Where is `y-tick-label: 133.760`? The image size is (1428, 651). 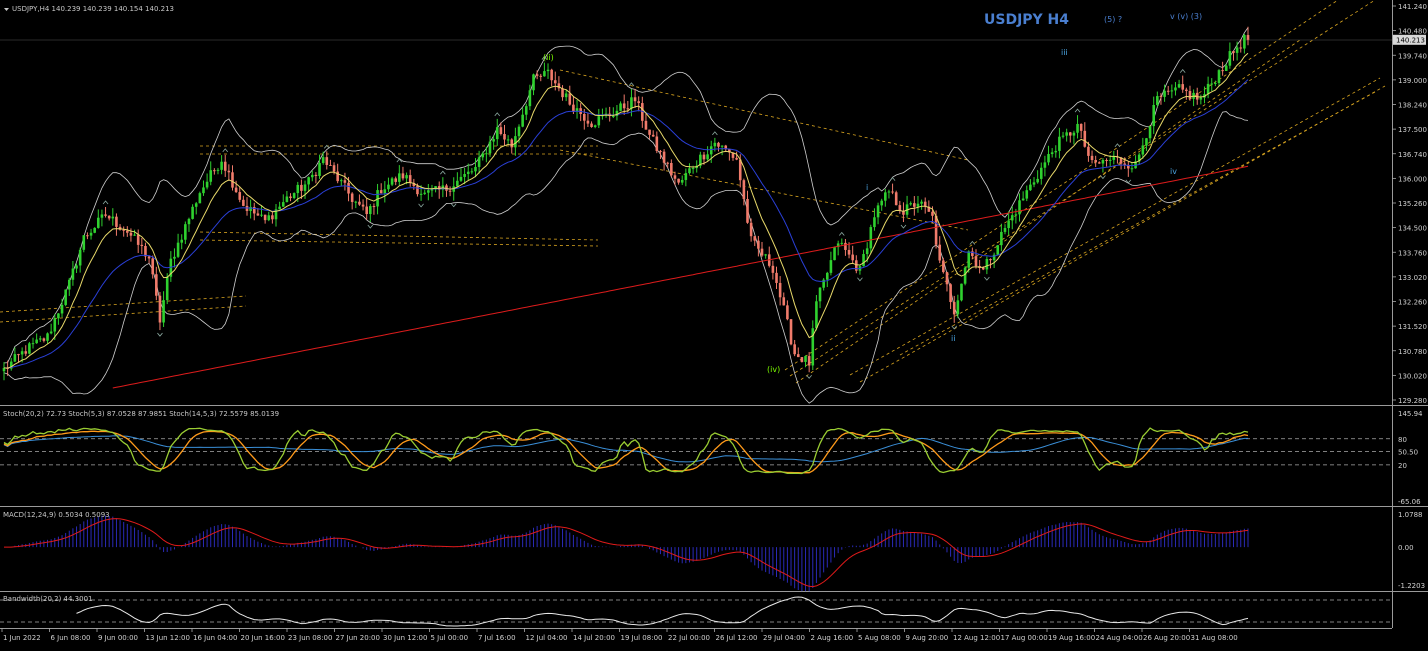 y-tick-label: 133.760 is located at coordinates (1412, 253).